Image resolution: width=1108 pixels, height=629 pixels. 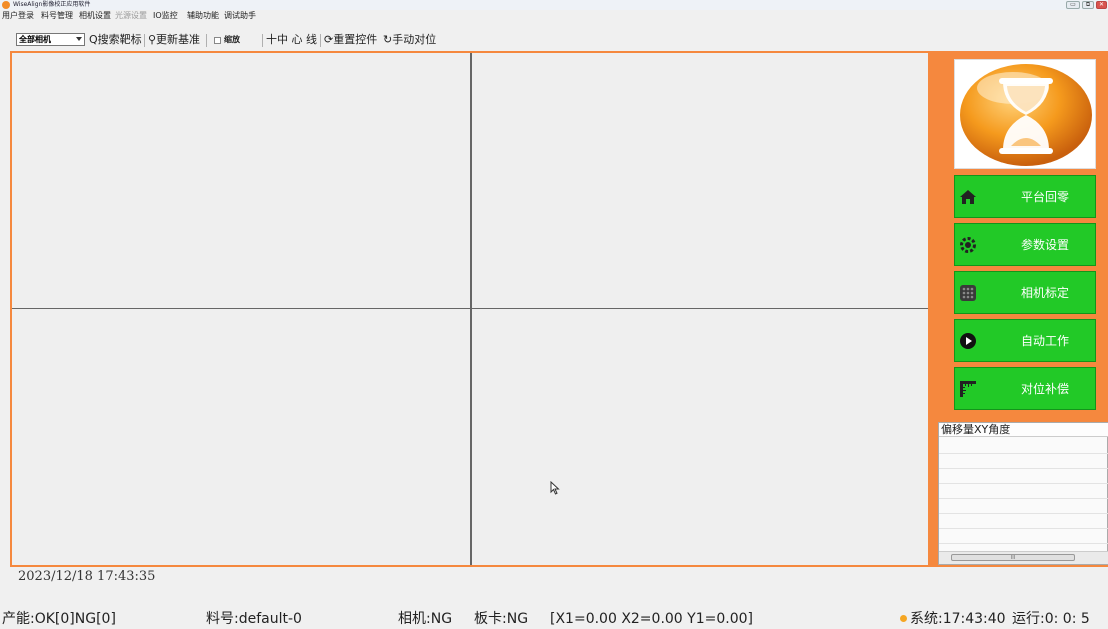 I want to click on center-line-button: 十中 心 线, so click(x=291, y=40).